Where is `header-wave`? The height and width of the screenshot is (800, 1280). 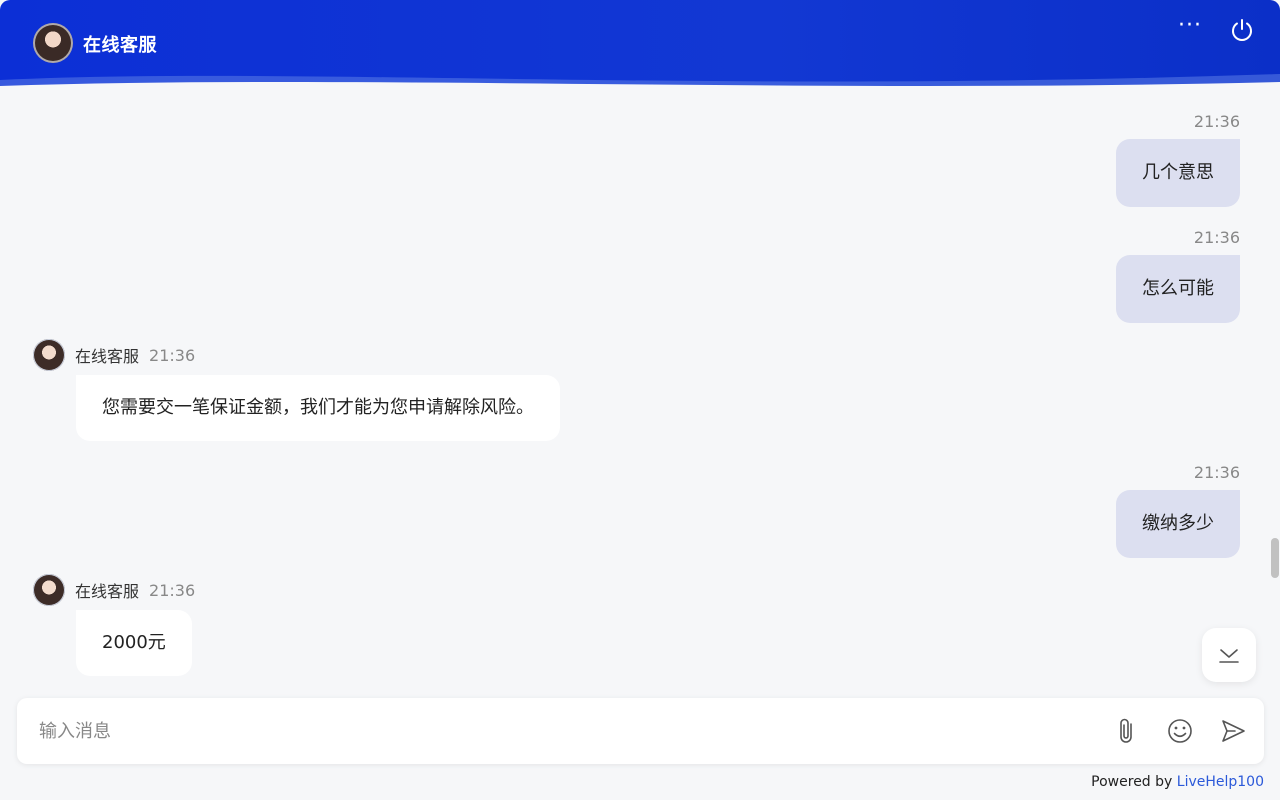 header-wave is located at coordinates (640, 83).